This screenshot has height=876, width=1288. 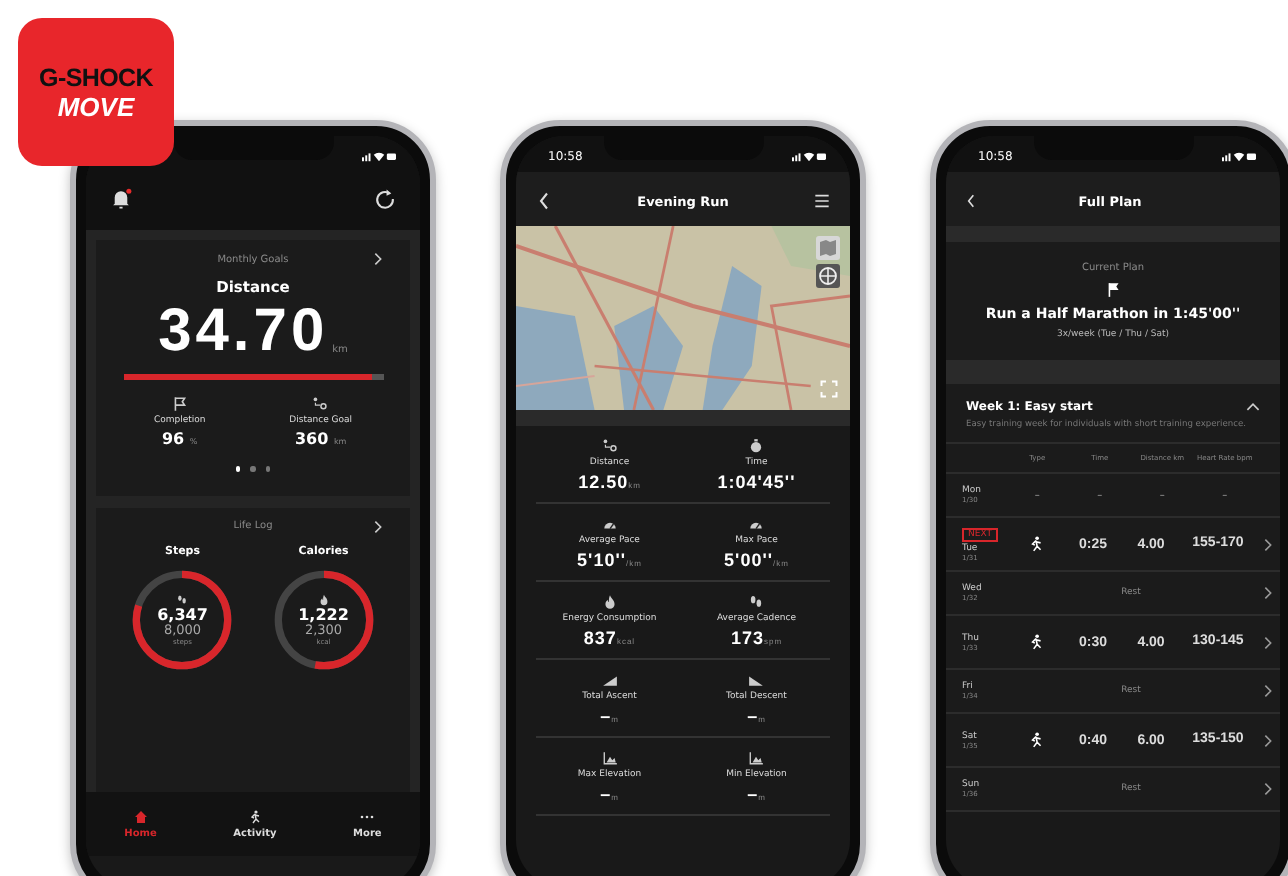 What do you see at coordinates (822, 201) in the screenshot?
I see `menu-icon` at bounding box center [822, 201].